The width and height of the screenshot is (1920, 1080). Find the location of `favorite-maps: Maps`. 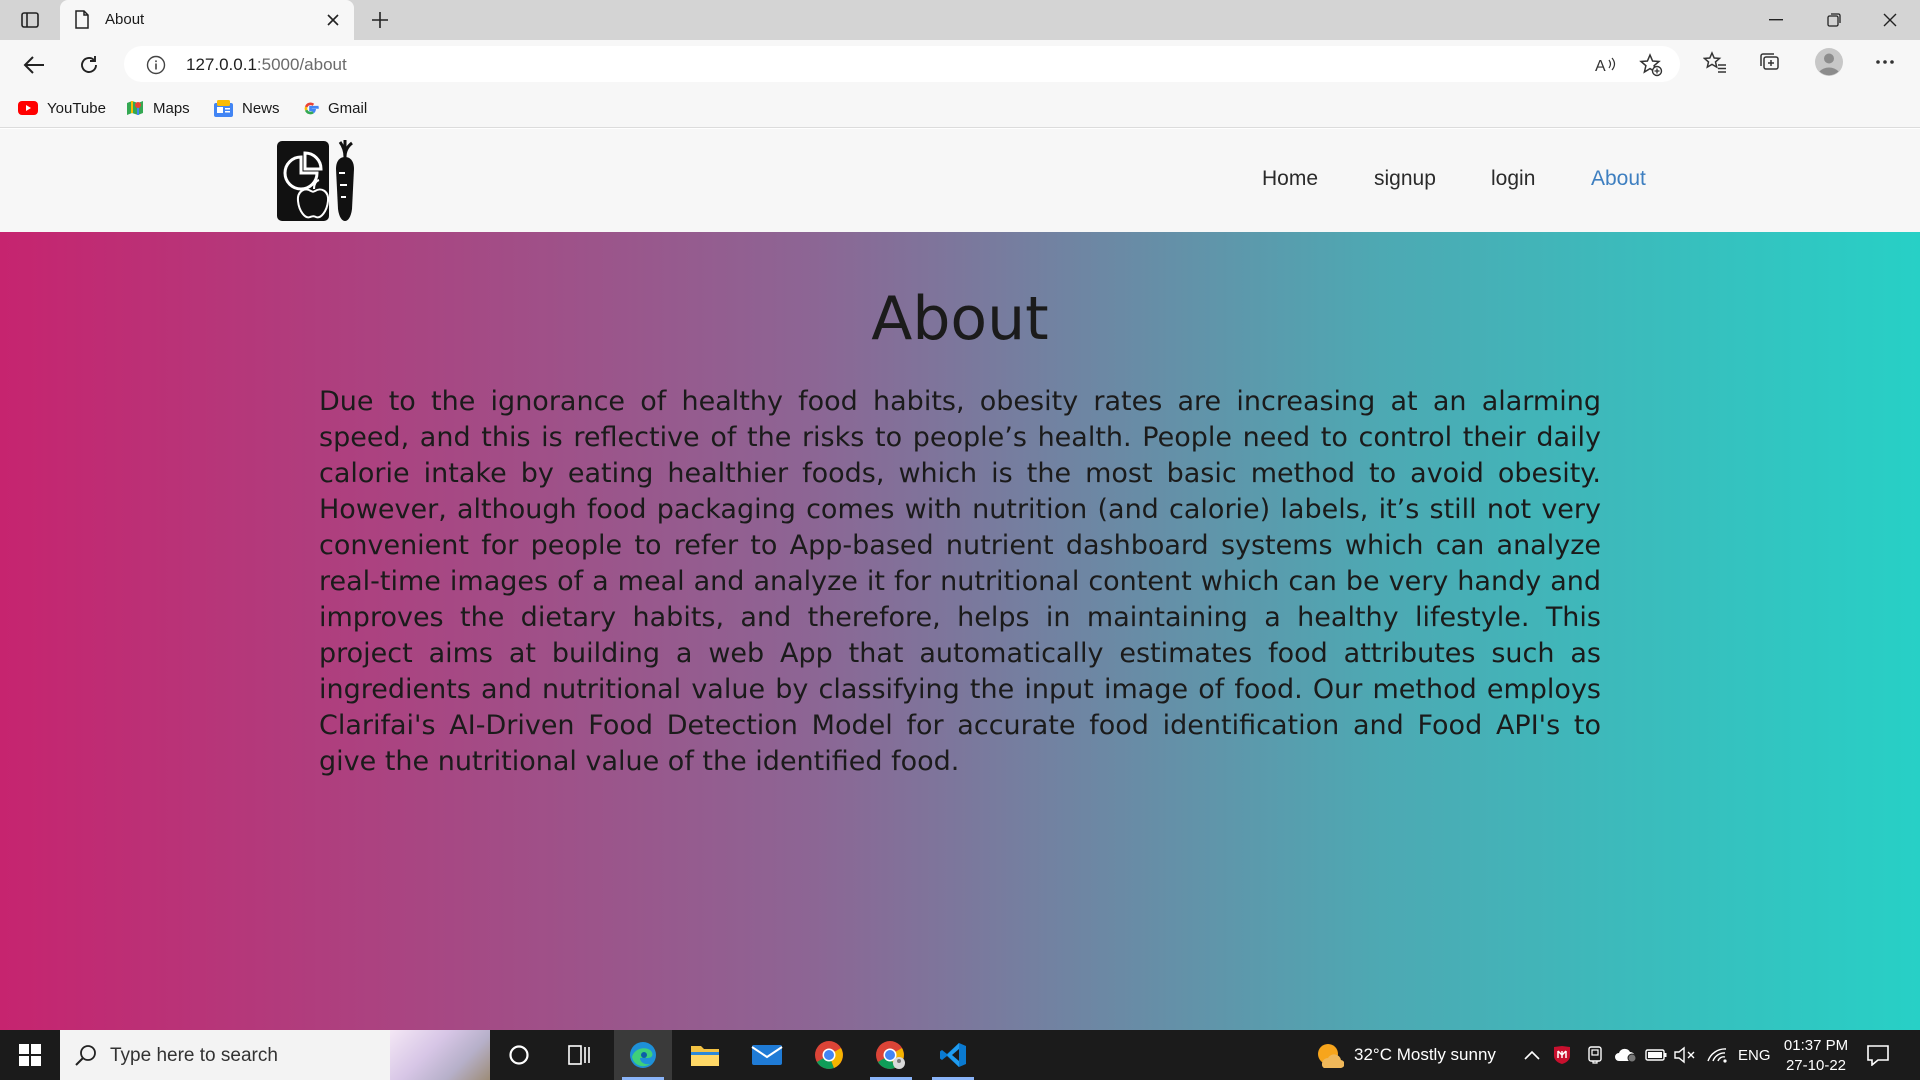

favorite-maps: Maps is located at coordinates (158, 108).